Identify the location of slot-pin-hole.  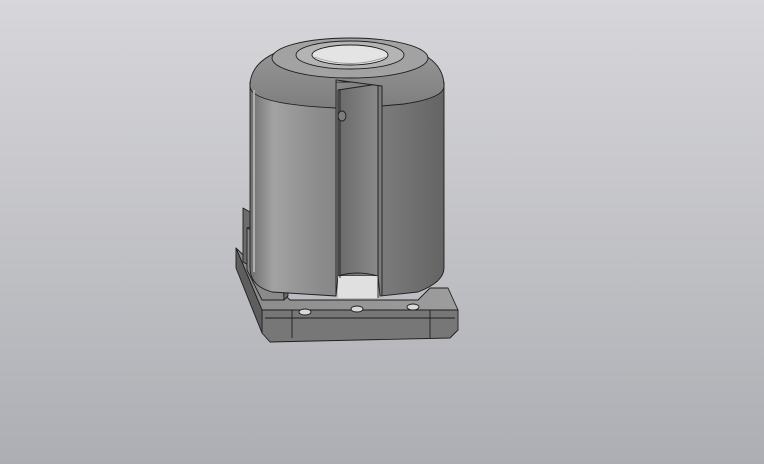
(342, 116).